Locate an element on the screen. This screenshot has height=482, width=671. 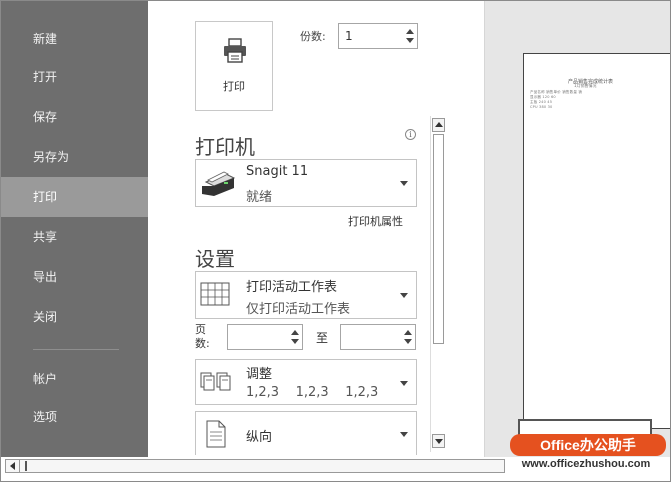
print-scope-title: 打印活动工作表 is located at coordinates (292, 287).